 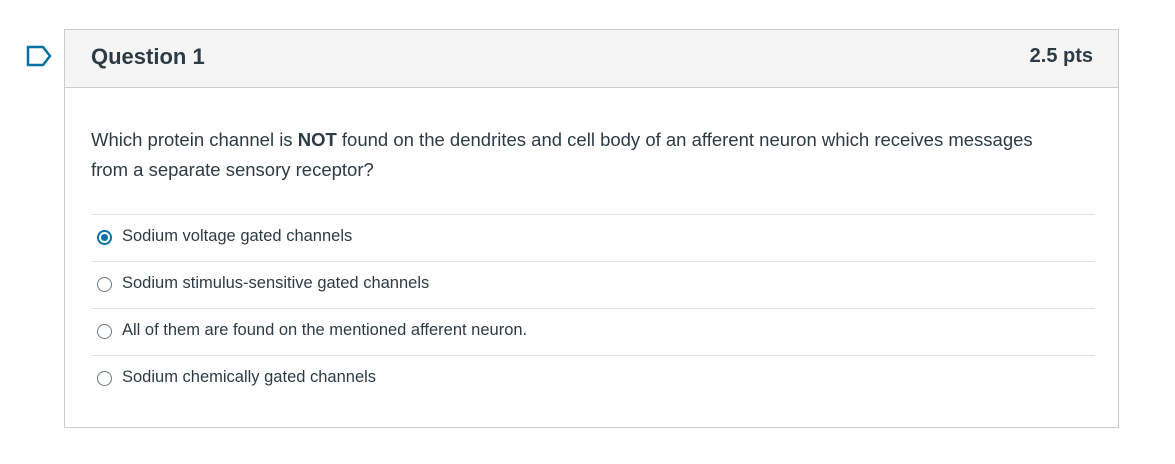 I want to click on answer-label: Sodium stimulus-sensitive gated channels, so click(x=275, y=283).